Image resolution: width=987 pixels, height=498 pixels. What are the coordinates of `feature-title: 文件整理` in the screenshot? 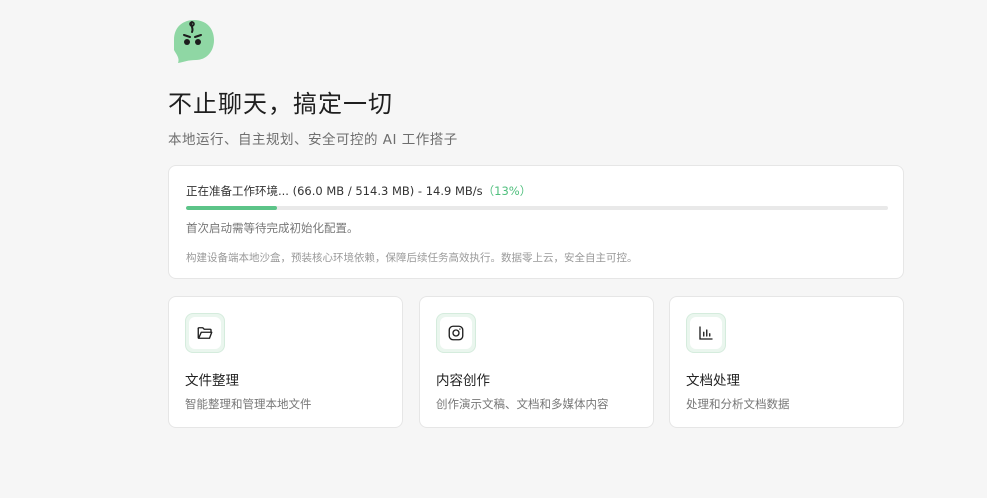 It's located at (212, 381).